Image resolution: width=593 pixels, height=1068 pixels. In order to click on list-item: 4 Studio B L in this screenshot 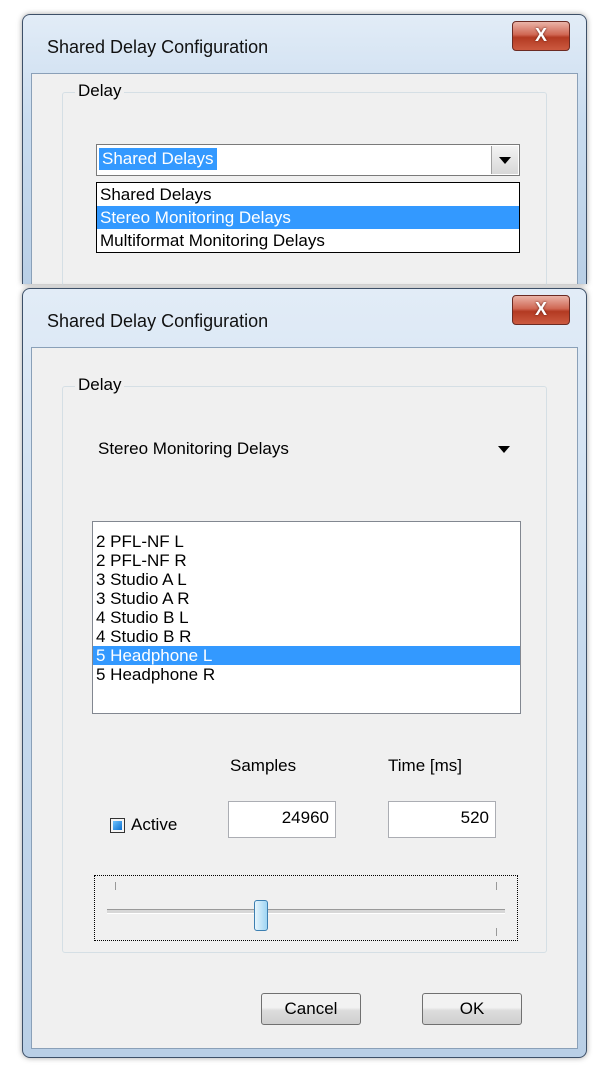, I will do `click(306, 617)`.